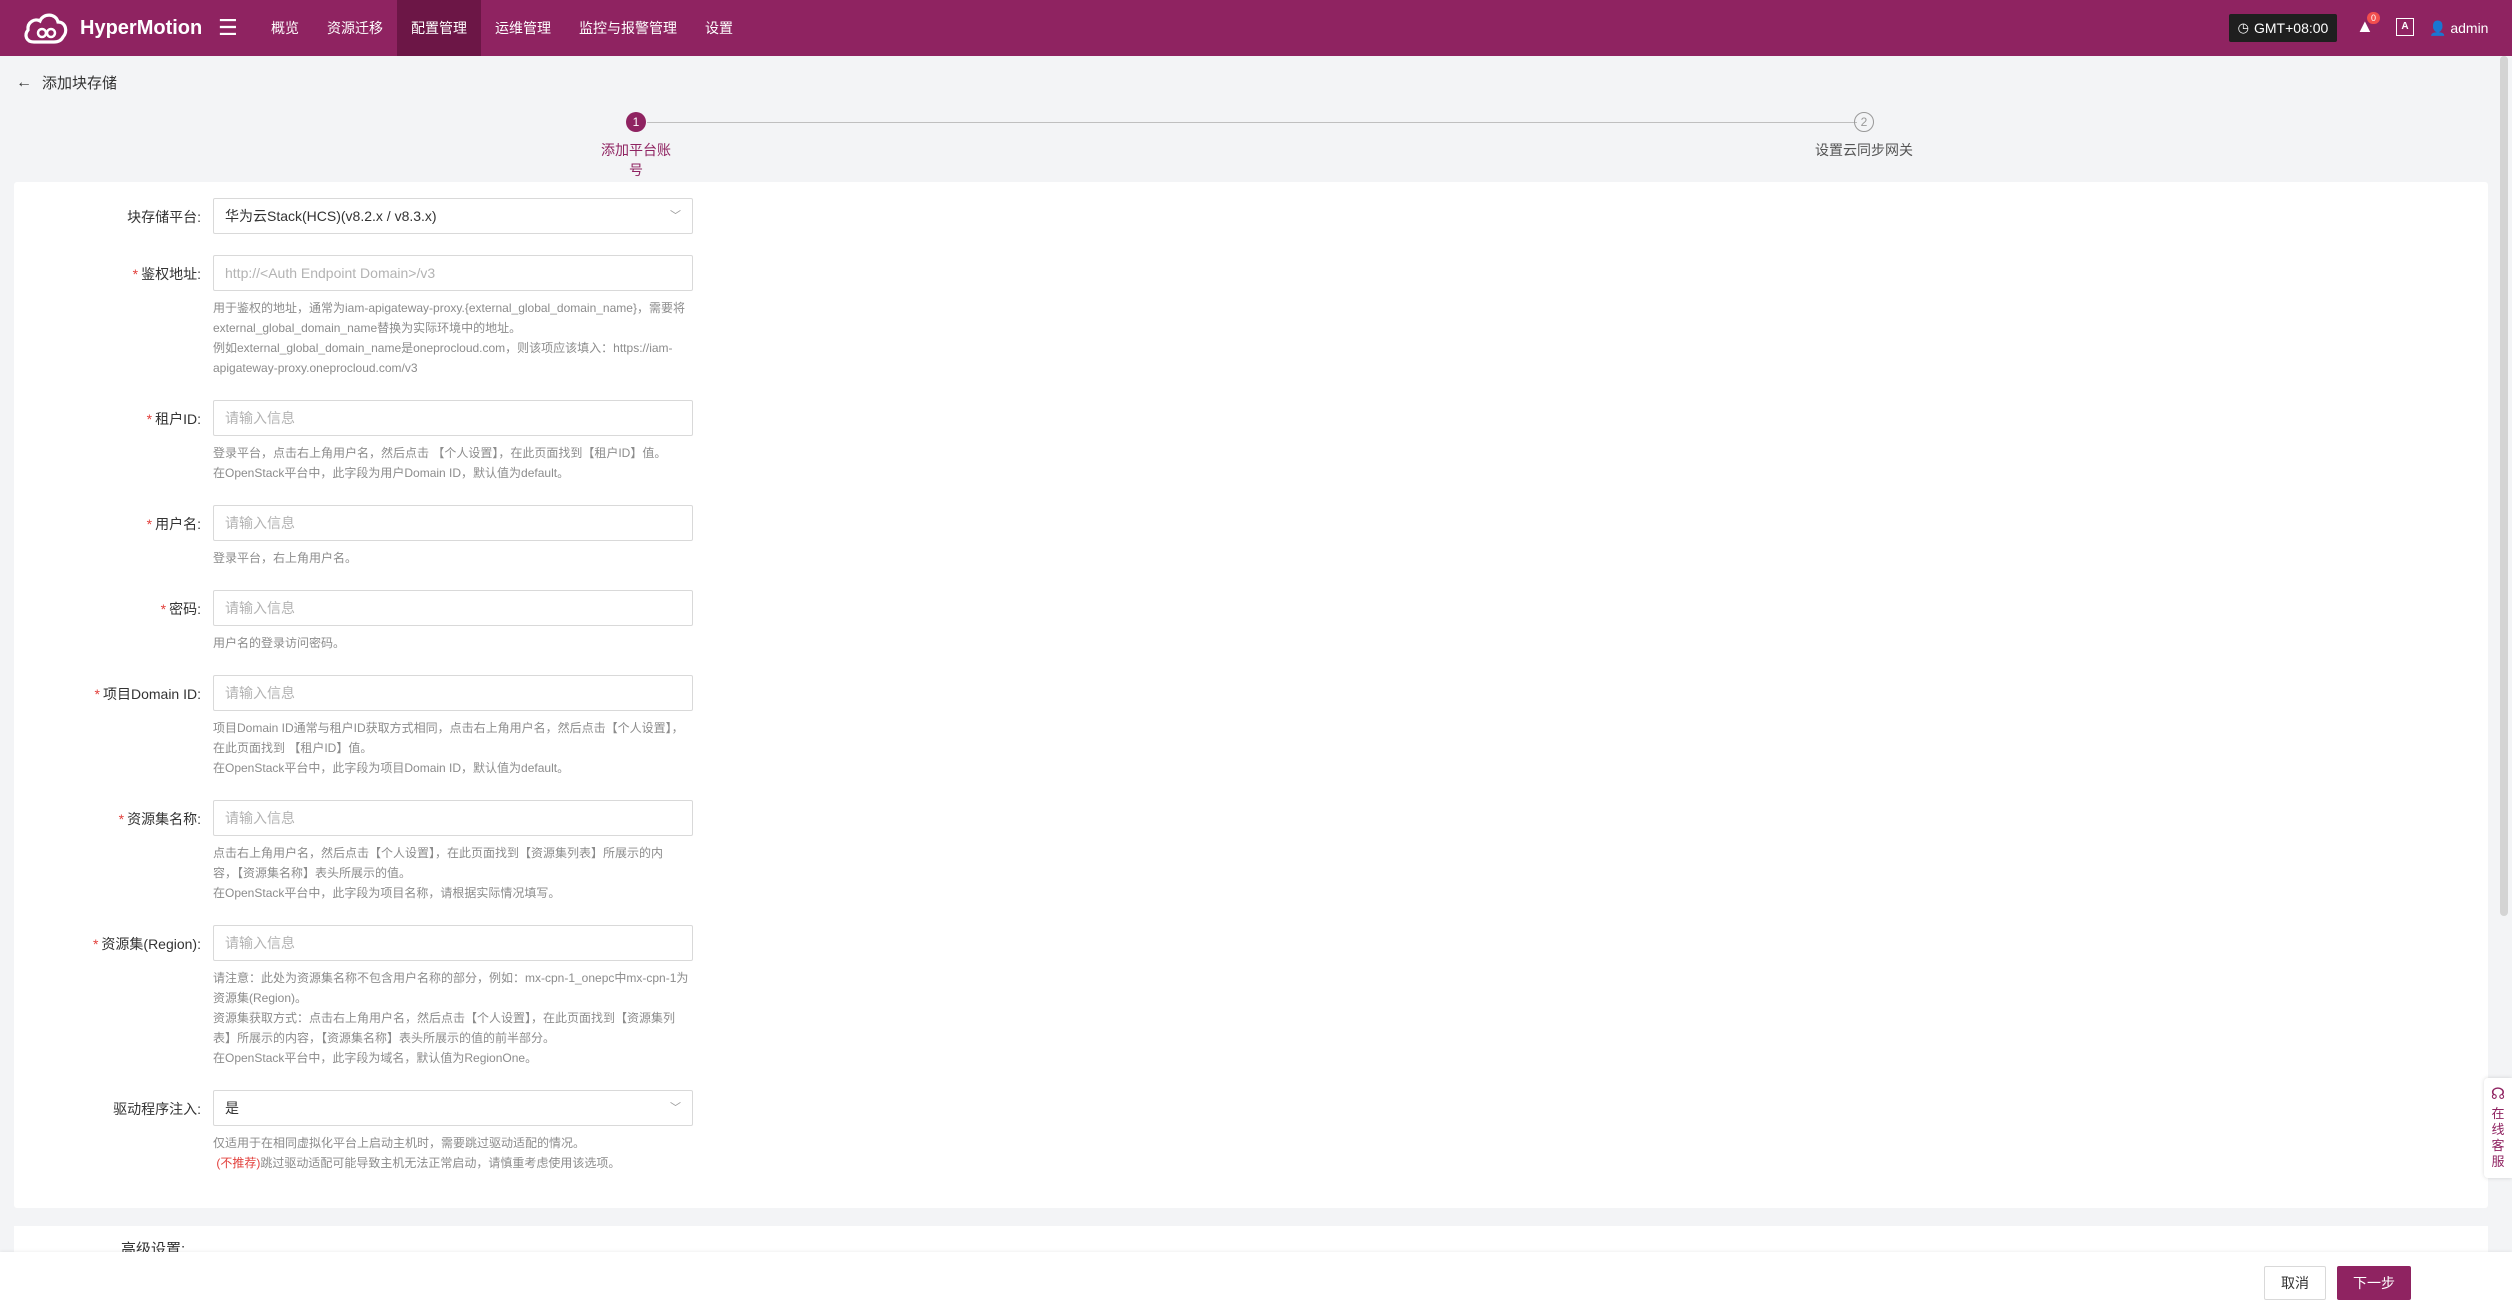 Image resolution: width=2512 pixels, height=1314 pixels. Describe the element at coordinates (2405, 27) in the screenshot. I see `language-icon: A` at that location.